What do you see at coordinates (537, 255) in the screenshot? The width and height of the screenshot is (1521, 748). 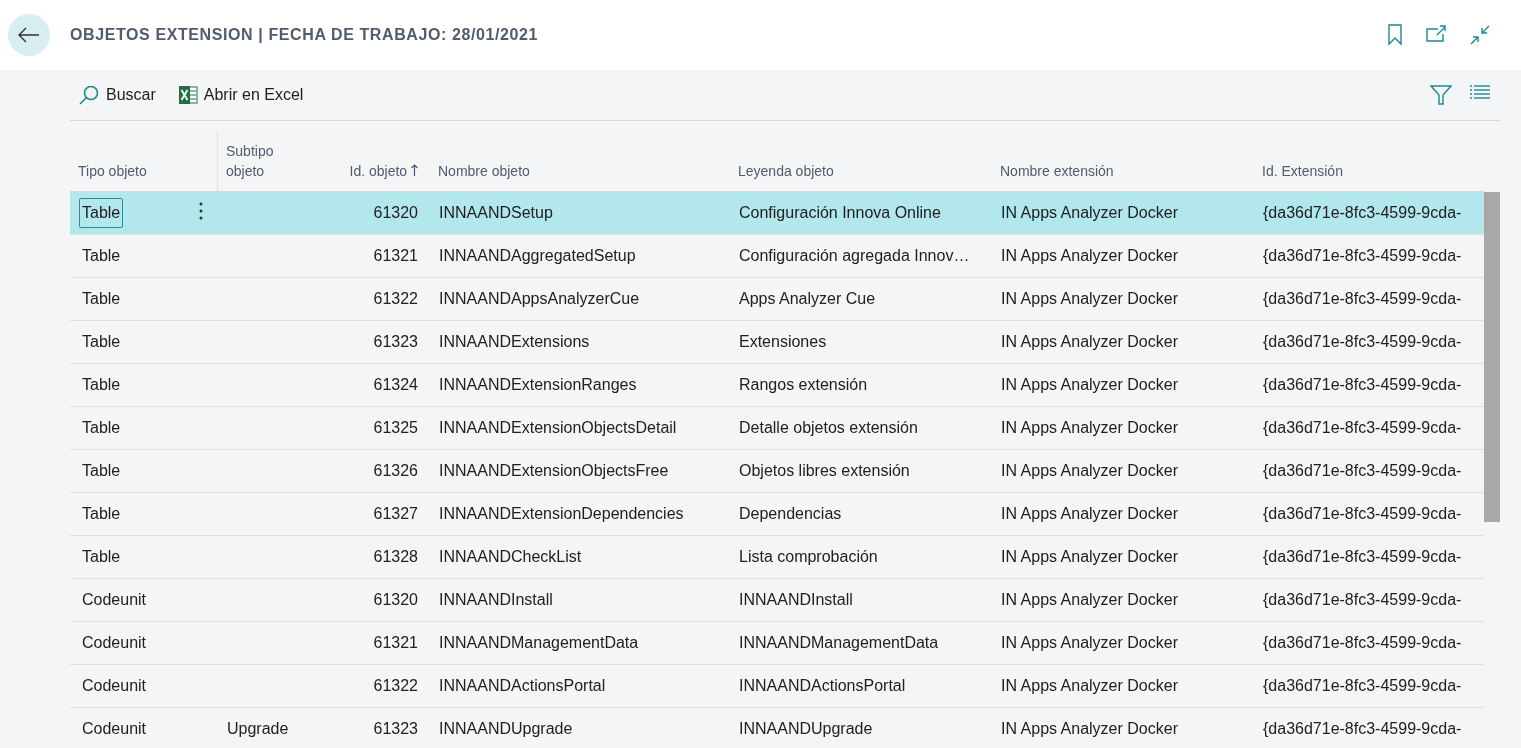 I see `table-cell: INNAANDAggregatedSetup` at bounding box center [537, 255].